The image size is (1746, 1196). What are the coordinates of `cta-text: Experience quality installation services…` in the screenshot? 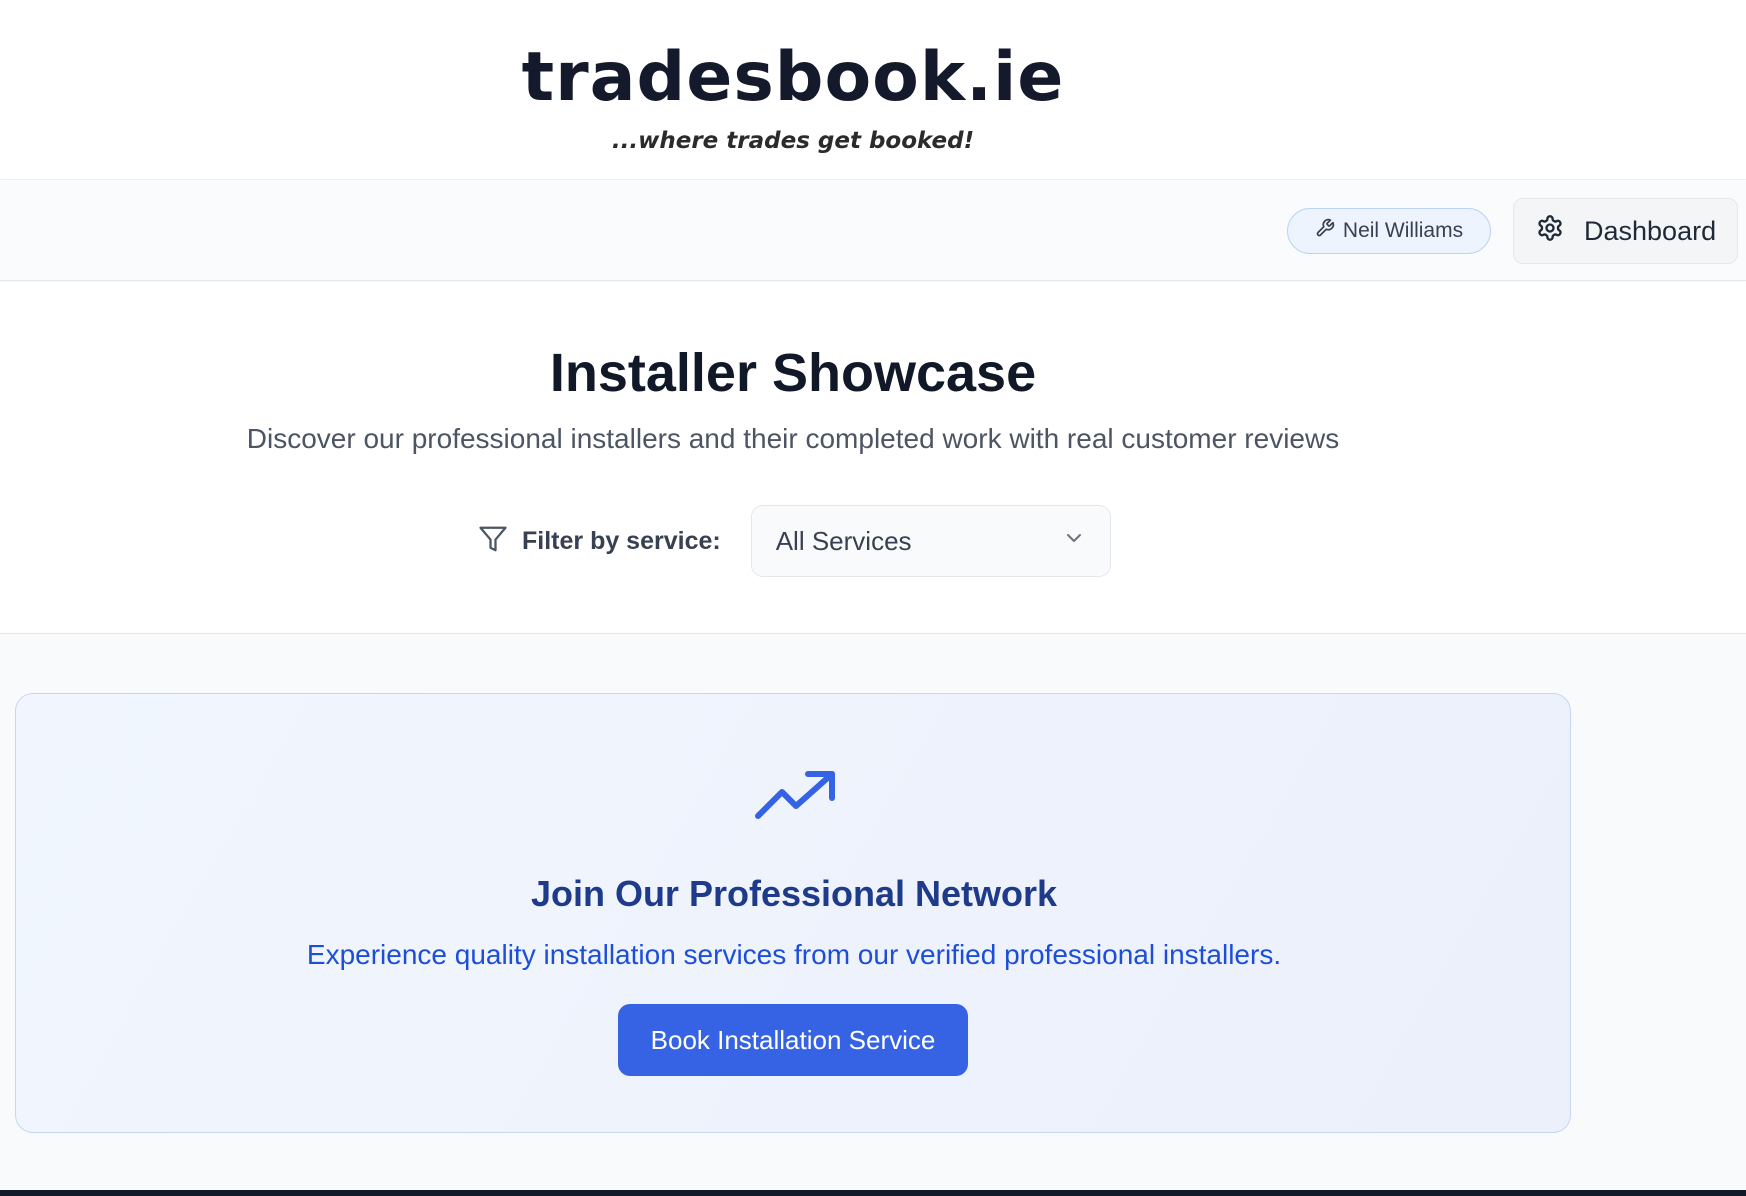 It's located at (794, 954).